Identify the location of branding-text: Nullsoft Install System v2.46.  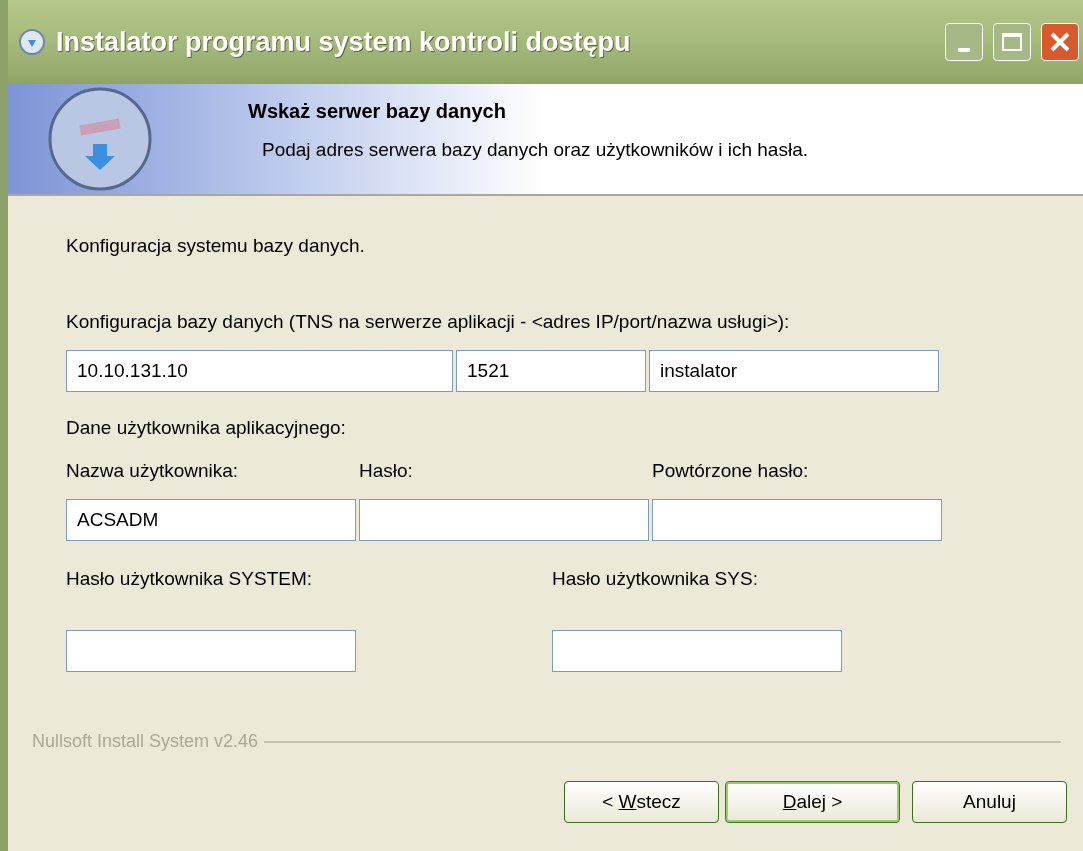
(145, 741).